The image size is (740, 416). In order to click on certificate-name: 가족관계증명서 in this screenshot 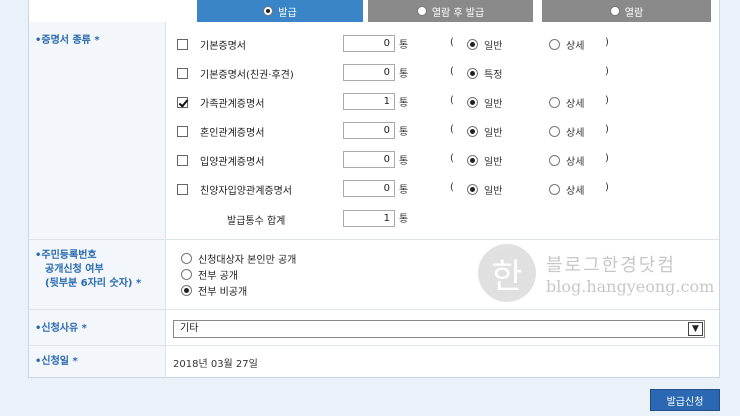, I will do `click(232, 104)`.